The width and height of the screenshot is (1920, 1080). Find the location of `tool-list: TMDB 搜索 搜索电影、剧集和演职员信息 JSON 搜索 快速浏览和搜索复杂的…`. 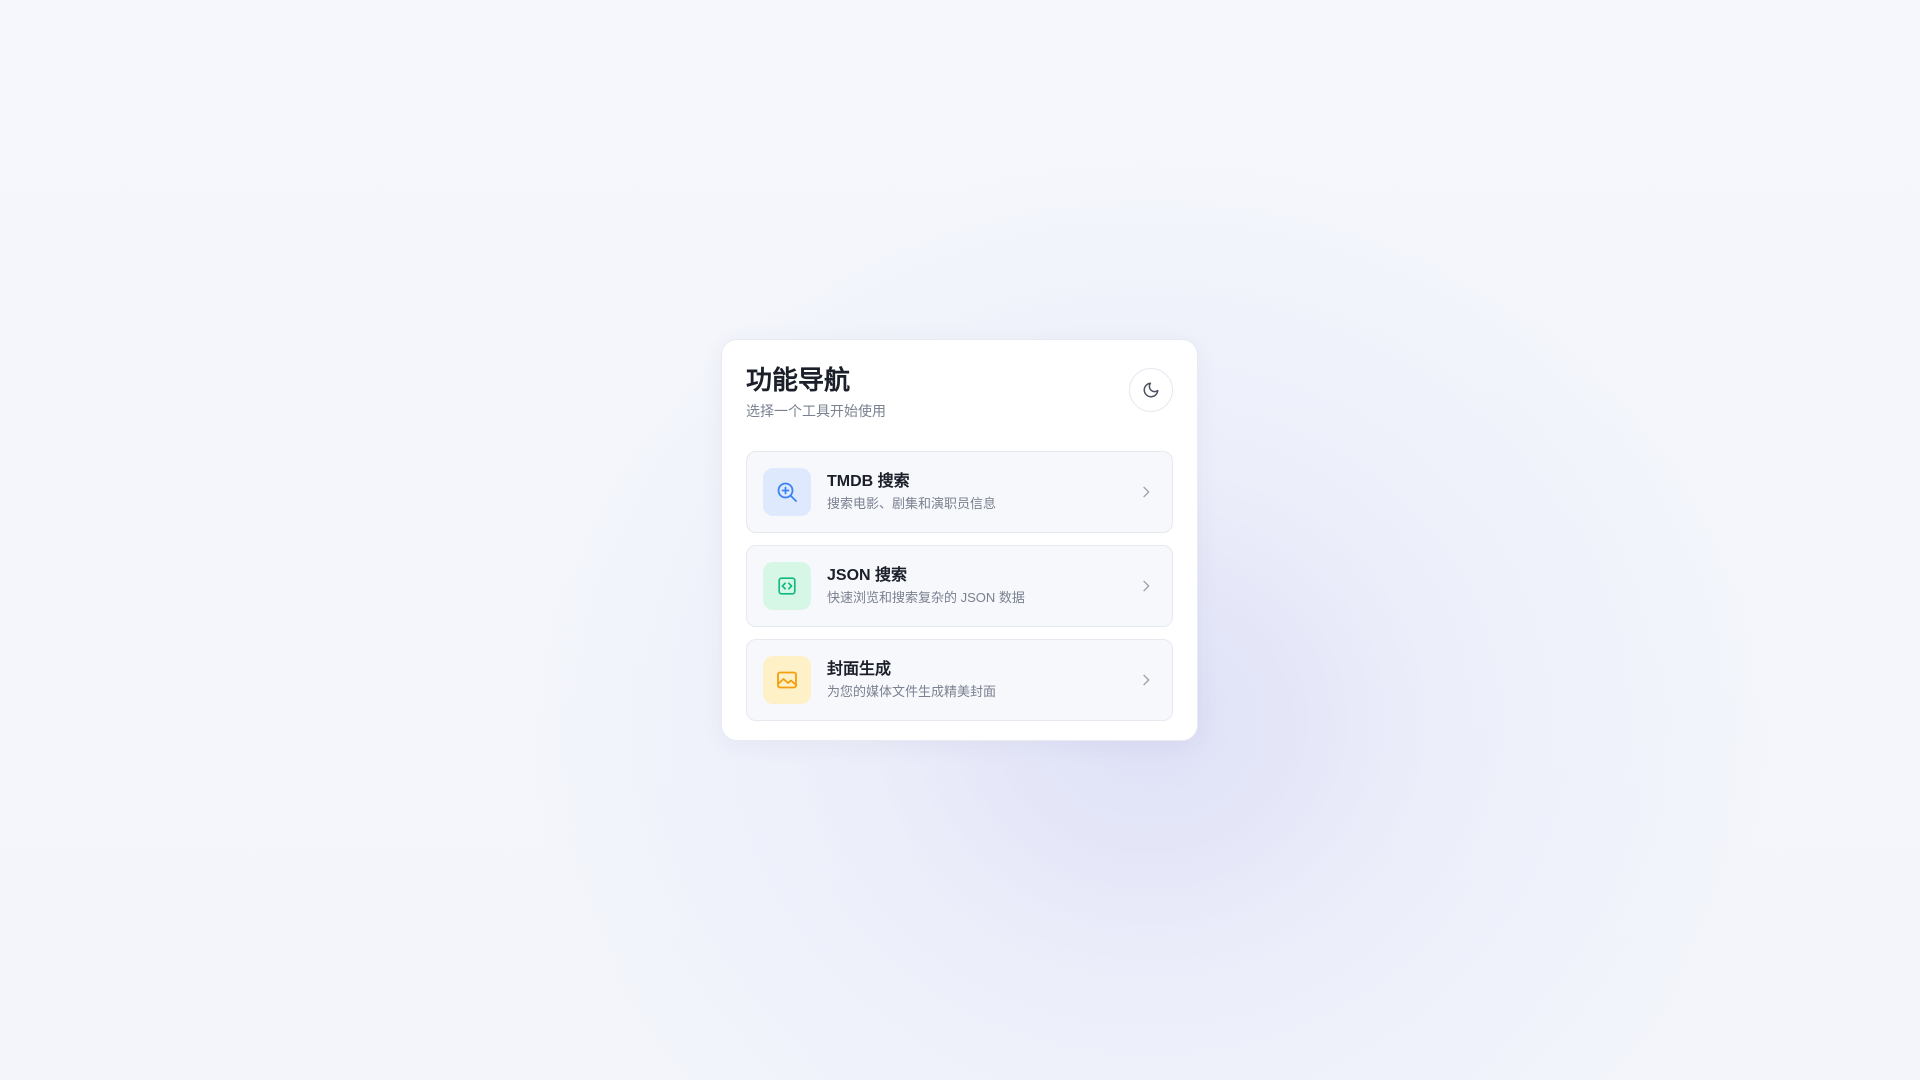

tool-list: TMDB 搜索 搜索电影、剧集和演职员信息 JSON 搜索 快速浏览和搜索复杂的… is located at coordinates (959, 586).